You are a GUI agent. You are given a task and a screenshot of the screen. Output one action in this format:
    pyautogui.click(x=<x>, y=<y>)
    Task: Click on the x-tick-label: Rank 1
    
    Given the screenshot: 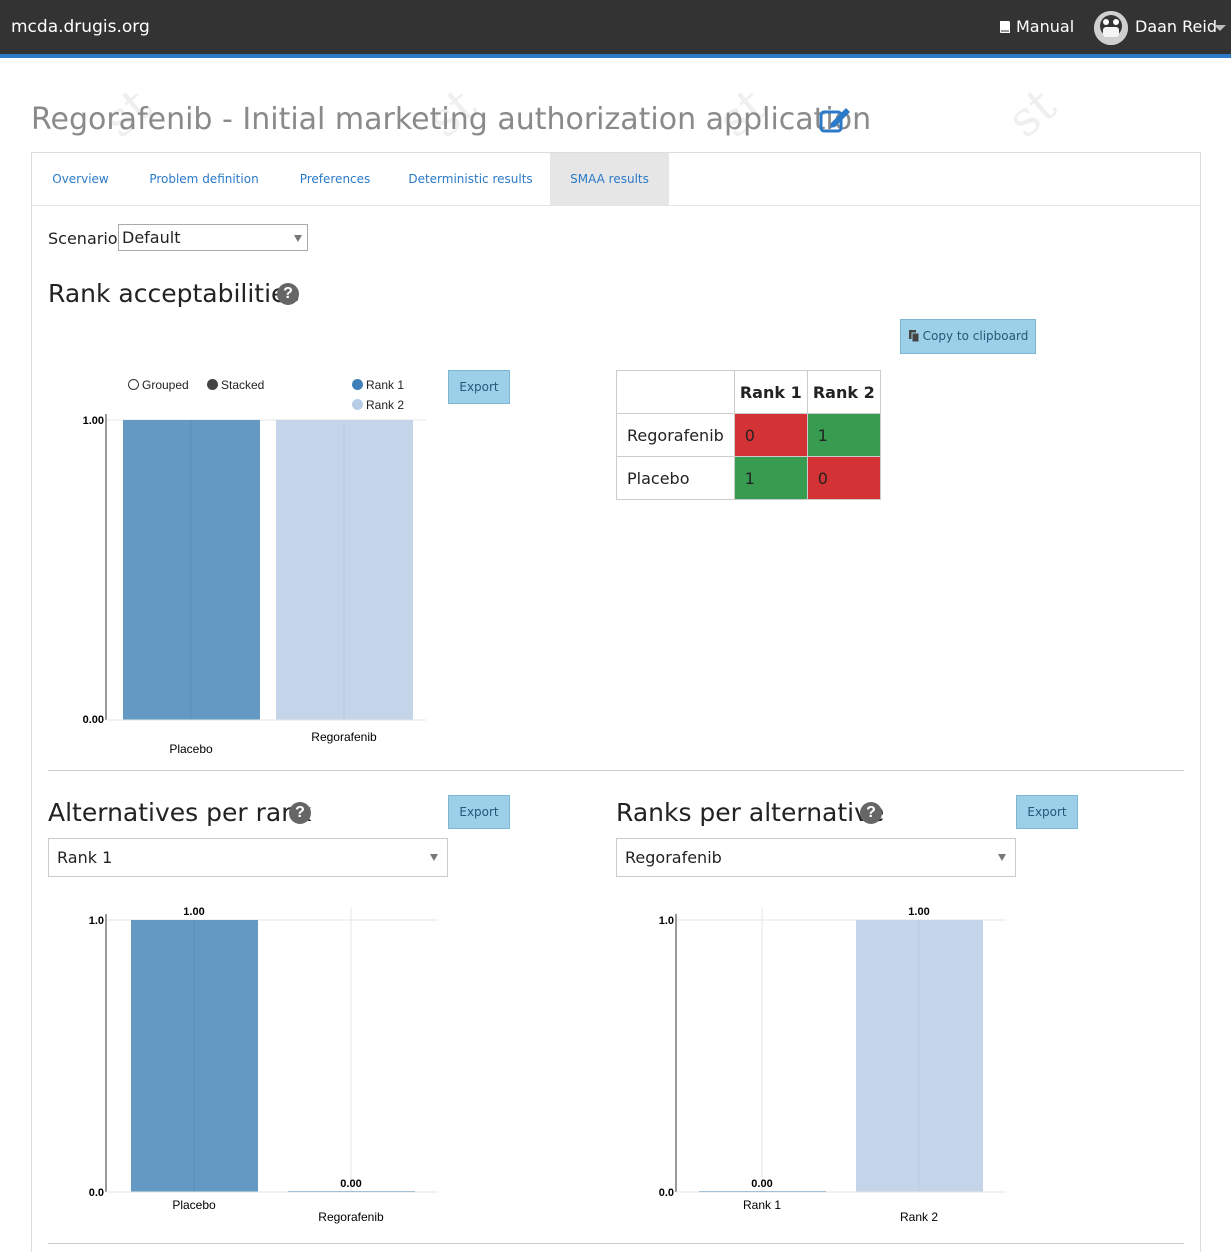 What is the action you would take?
    pyautogui.click(x=762, y=1205)
    